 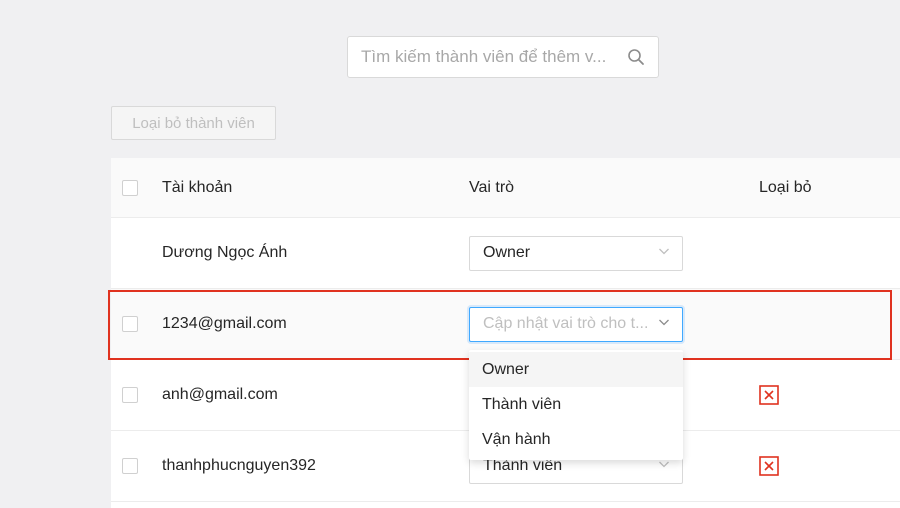 I want to click on dropdown-option-member: Thành viên, so click(x=576, y=404).